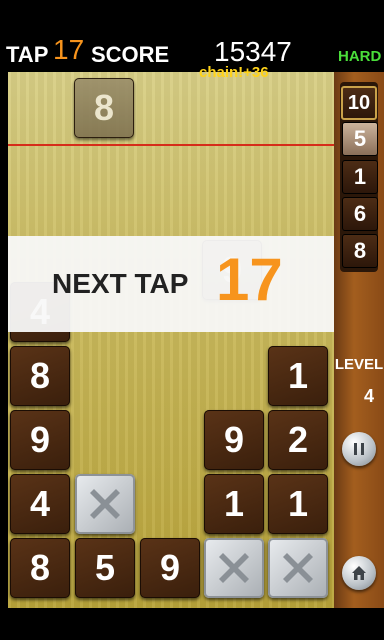 This screenshot has width=384, height=640. I want to click on next-tap-label: NEXT TAP, so click(120, 283).